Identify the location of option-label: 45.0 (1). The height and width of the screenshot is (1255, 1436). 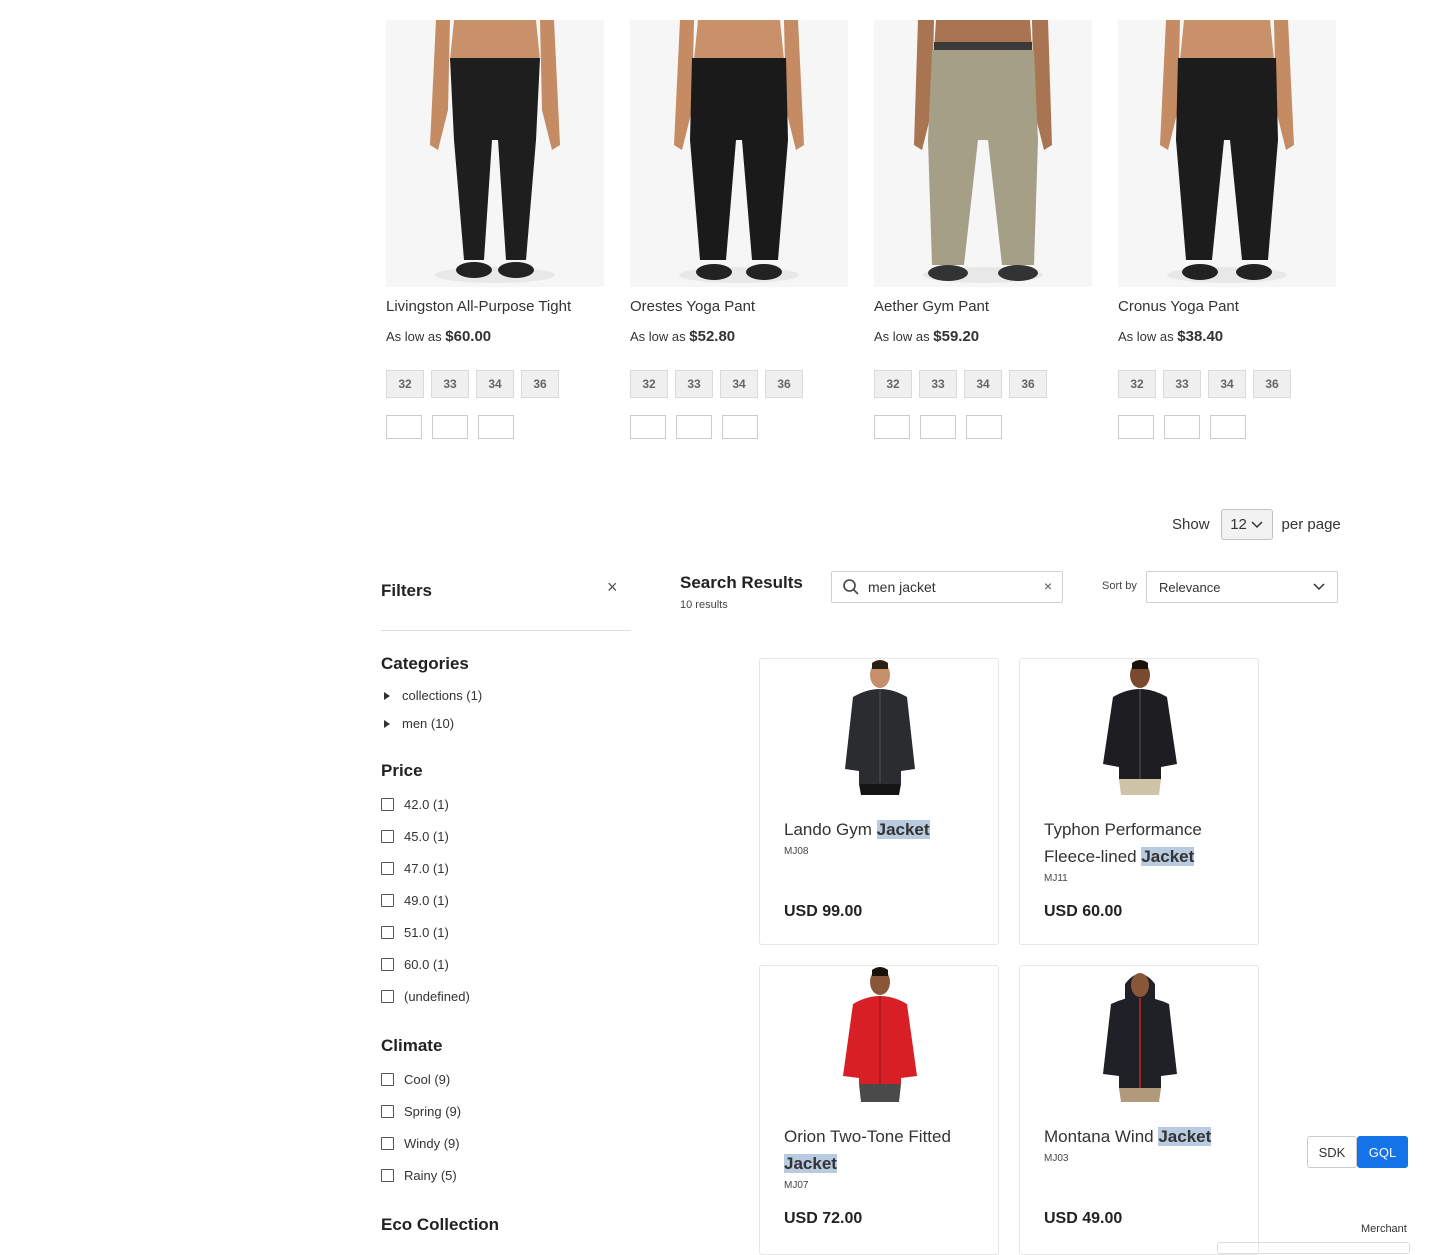
(426, 836).